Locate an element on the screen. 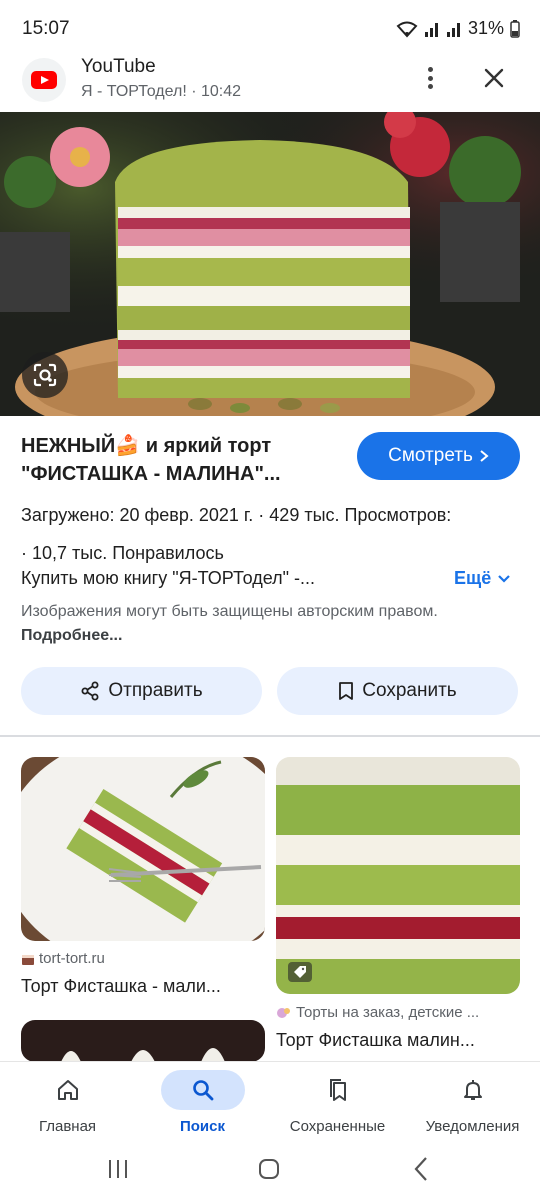 This screenshot has height=1200, width=540. status-icons: 31% is located at coordinates (458, 28).